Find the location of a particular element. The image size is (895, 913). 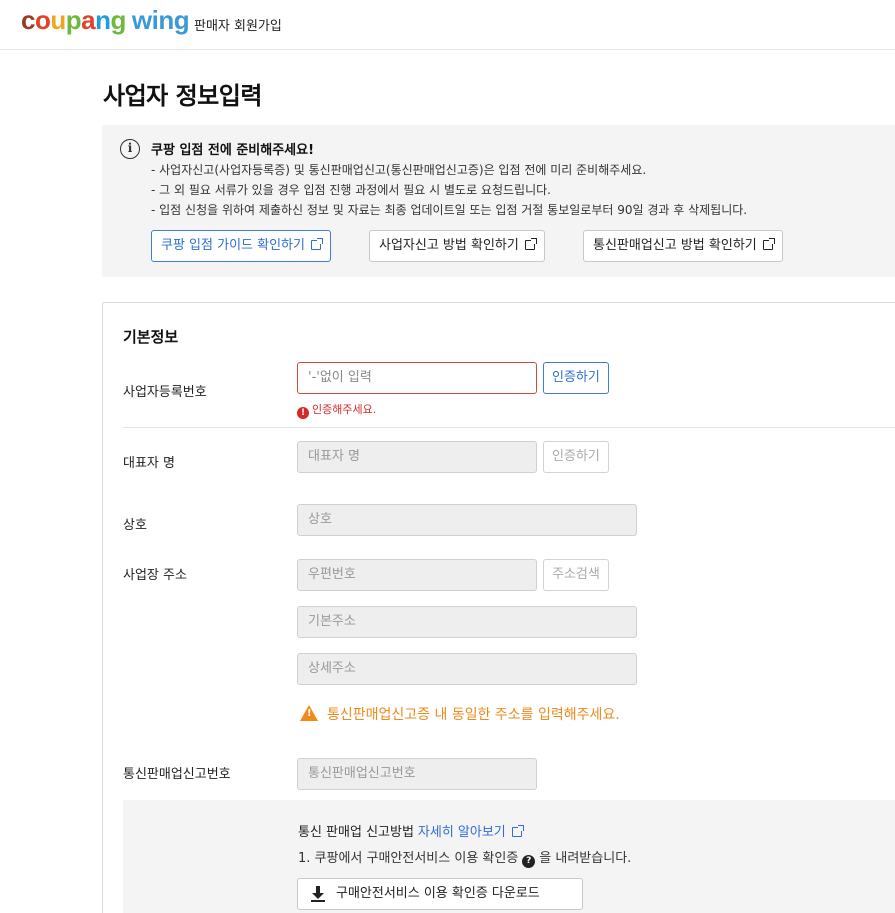

zip-code-input: 우편번호 is located at coordinates (417, 575).